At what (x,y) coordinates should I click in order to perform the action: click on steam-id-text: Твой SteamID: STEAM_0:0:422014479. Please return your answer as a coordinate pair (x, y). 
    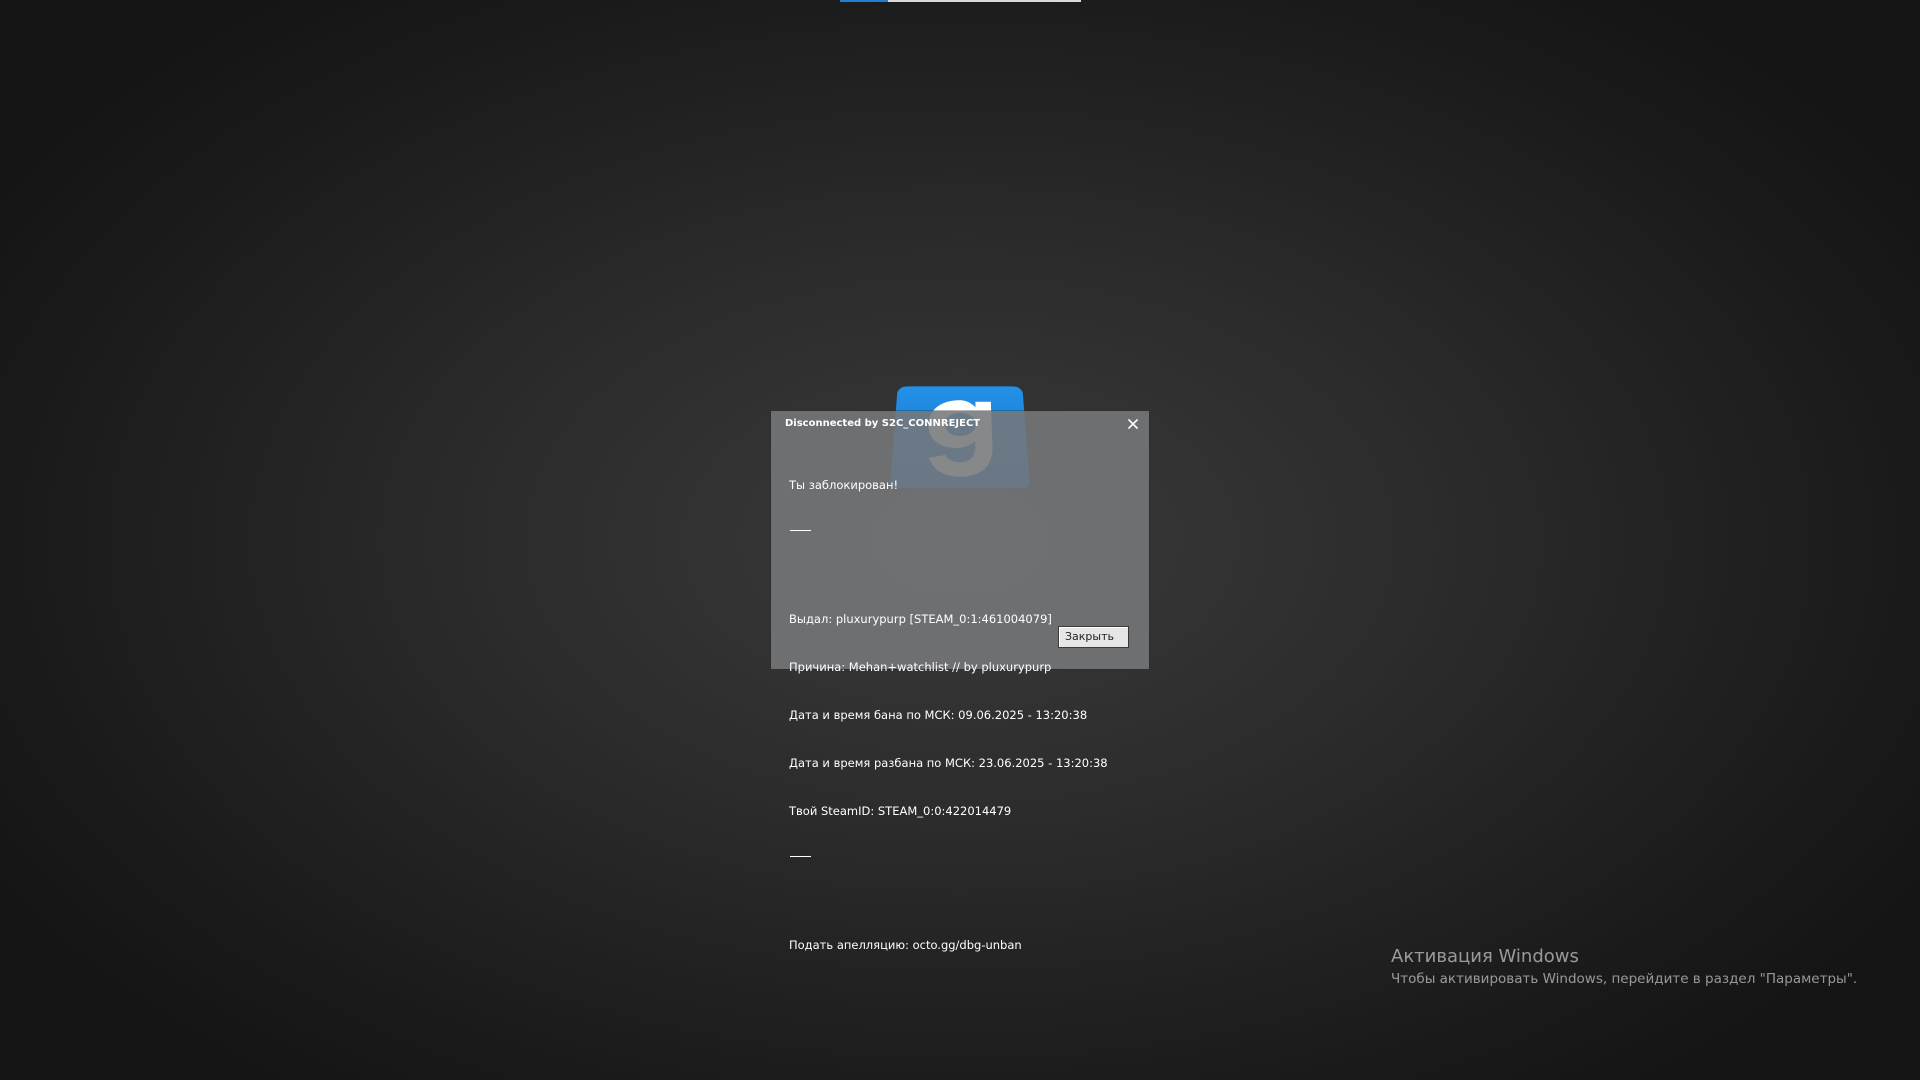
    Looking at the image, I should click on (900, 811).